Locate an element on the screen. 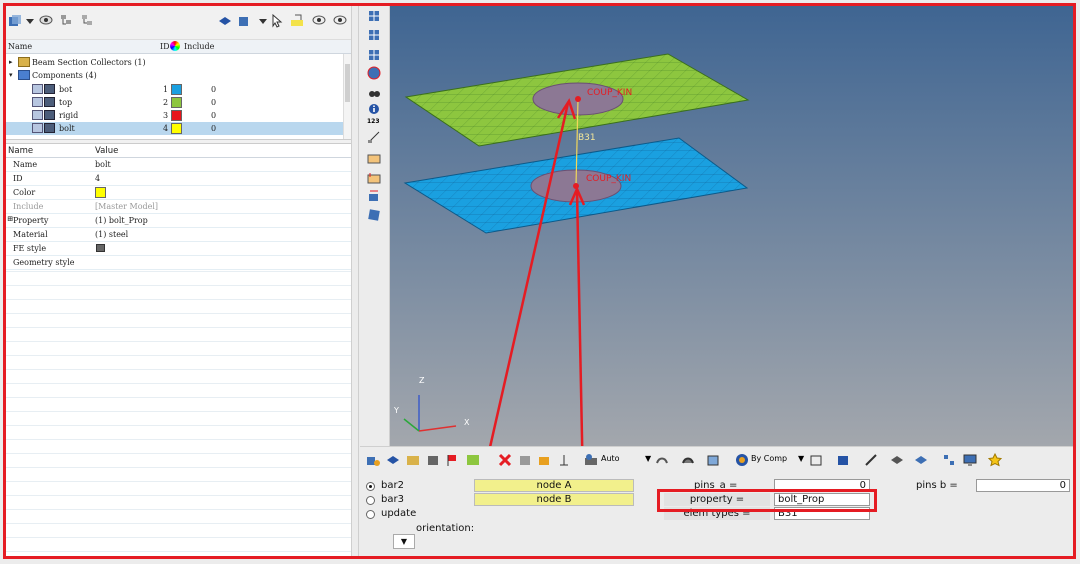 The image size is (1080, 564). line-icon is located at coordinates (871, 460).